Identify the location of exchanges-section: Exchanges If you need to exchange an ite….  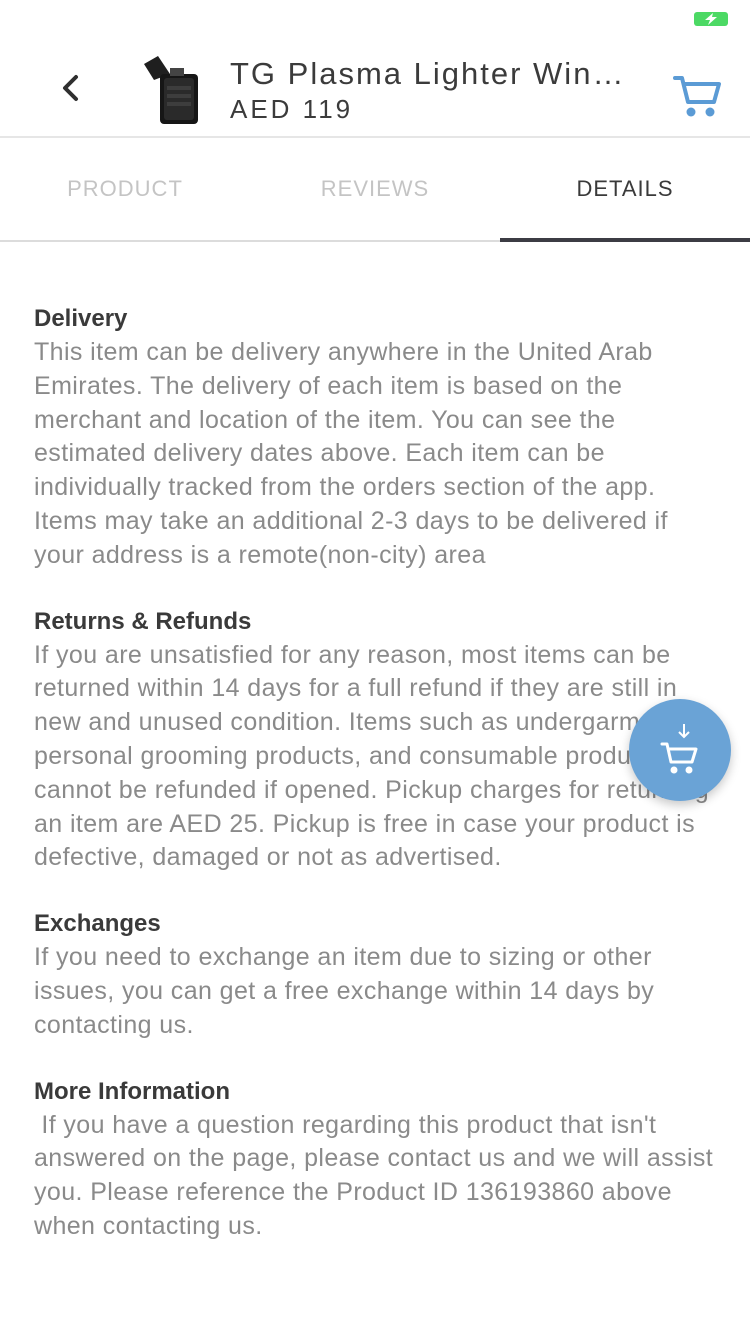
(379, 974).